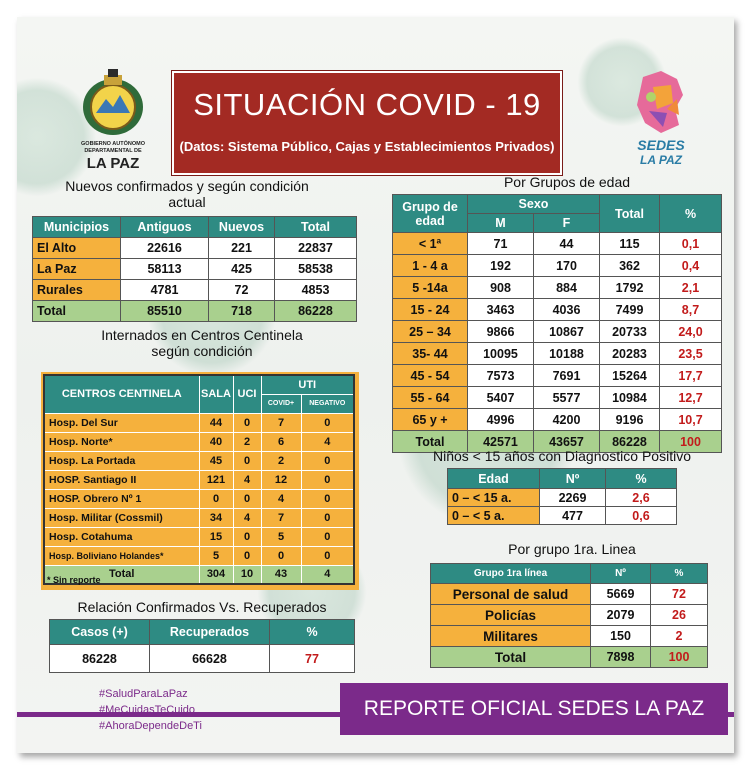  Describe the element at coordinates (430, 287) in the screenshot. I see `cell: 5 -14a` at that location.